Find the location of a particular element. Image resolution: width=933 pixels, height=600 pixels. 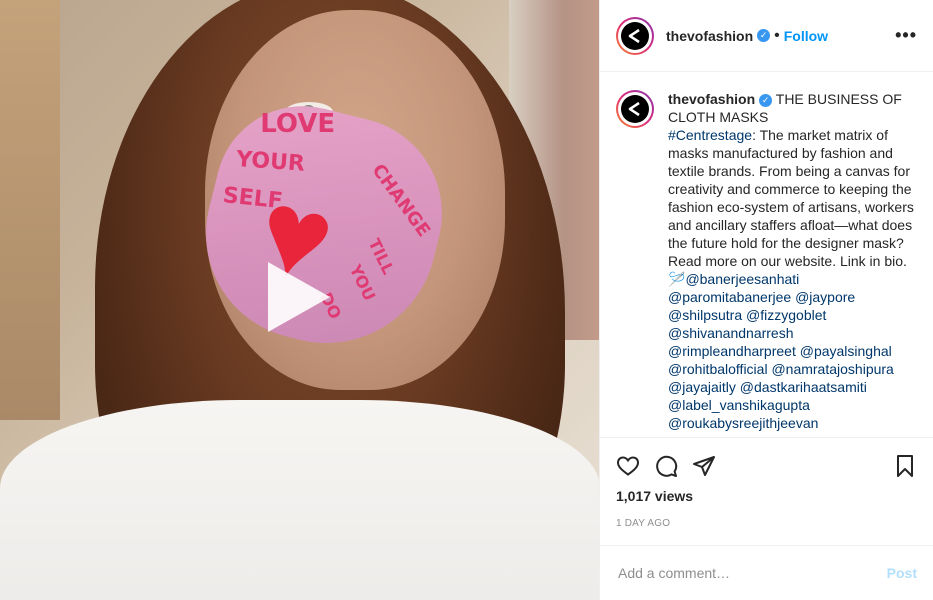

save-button is located at coordinates (905, 466).